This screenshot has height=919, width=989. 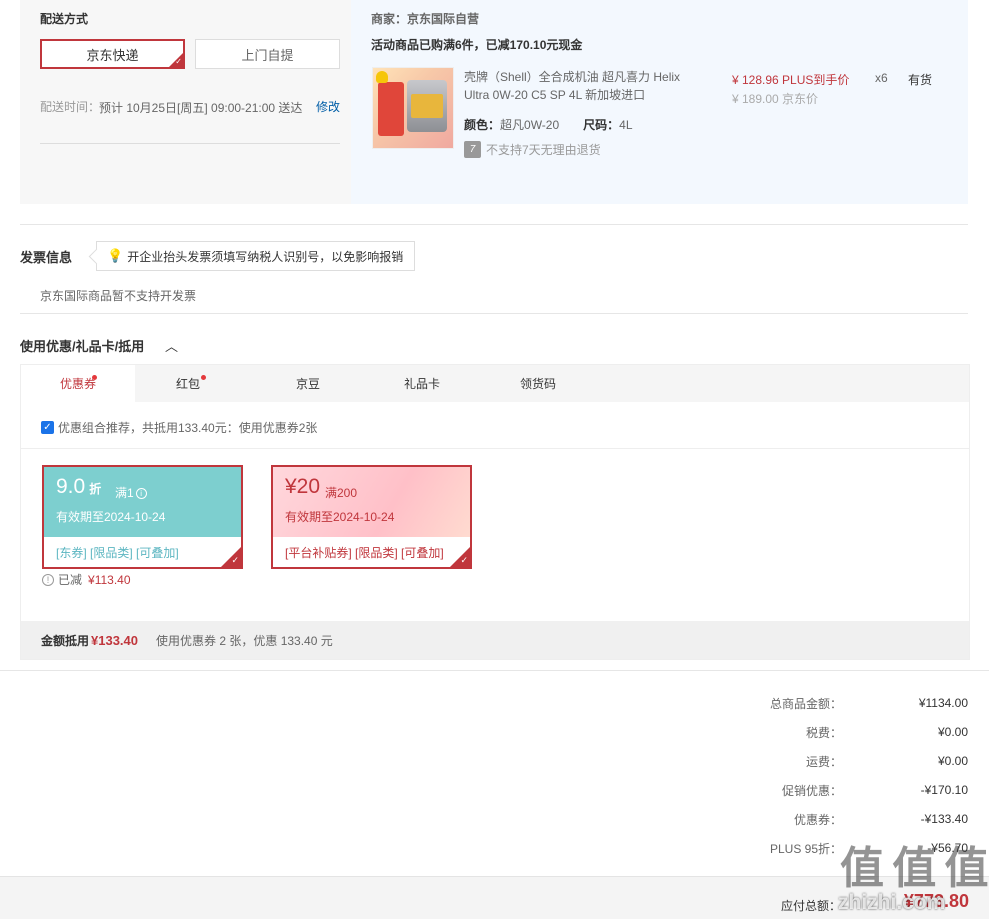 What do you see at coordinates (201, 108) in the screenshot?
I see `delivery-time-value: 预计 10月25日[周五] 09:00-21:00 送达` at bounding box center [201, 108].